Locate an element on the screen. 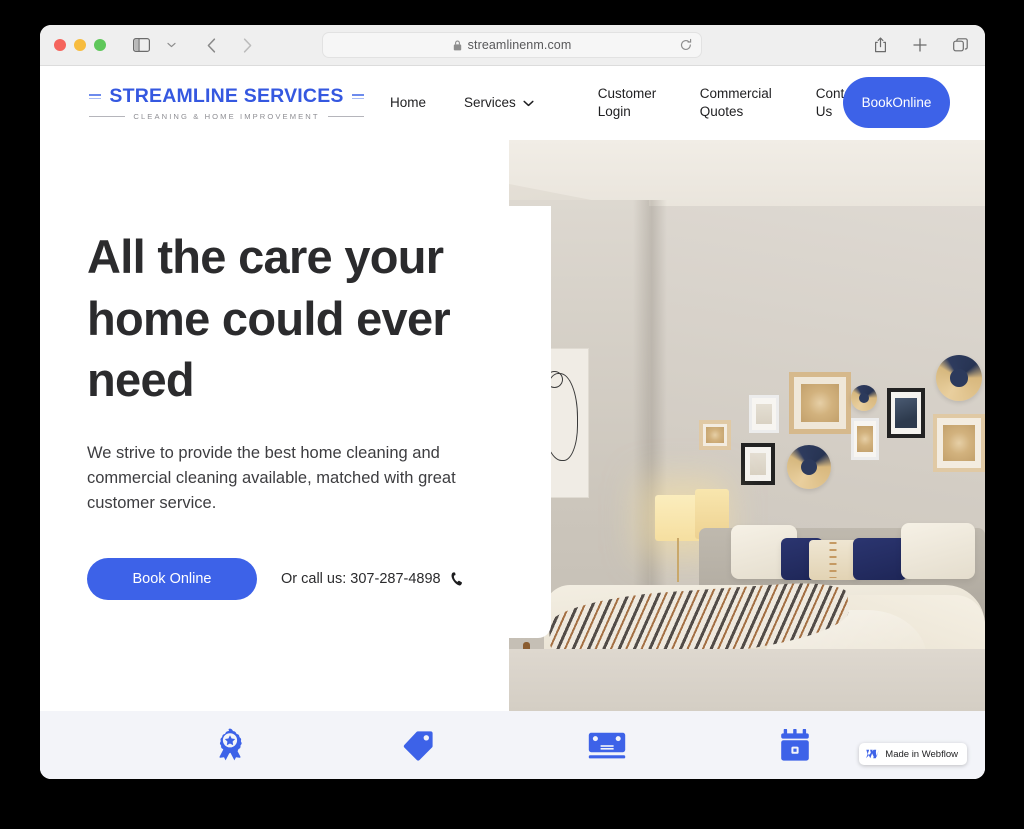 The image size is (1024, 829). header-book-online-line2: Online is located at coordinates (912, 102).